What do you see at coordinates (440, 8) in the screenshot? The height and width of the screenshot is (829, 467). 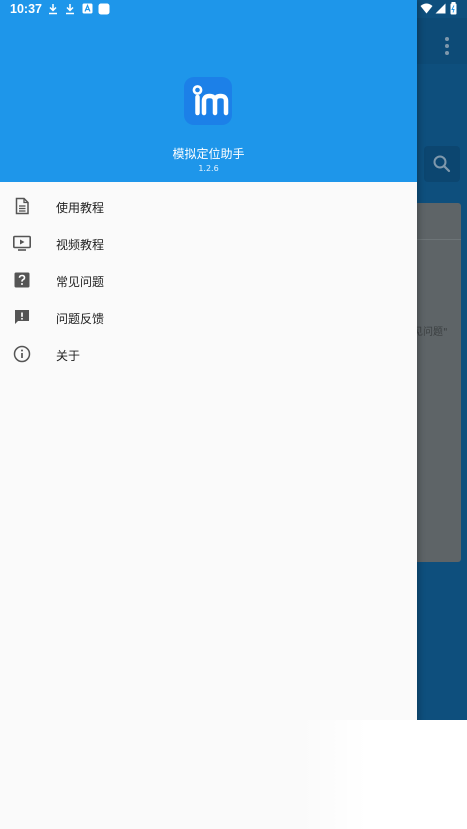 I see `signal-icon` at bounding box center [440, 8].